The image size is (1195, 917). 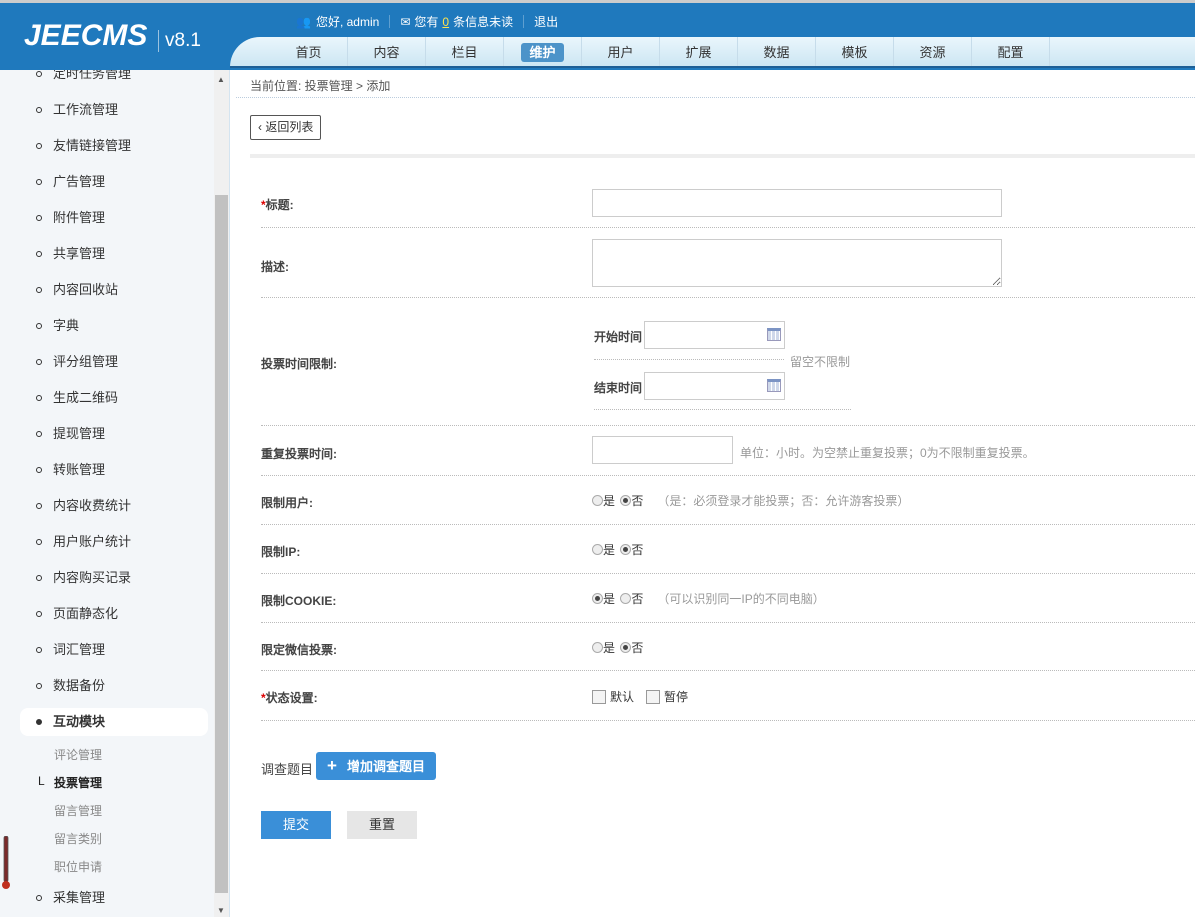 What do you see at coordinates (114, 362) in the screenshot?
I see `sidebar-item: 评分组管理` at bounding box center [114, 362].